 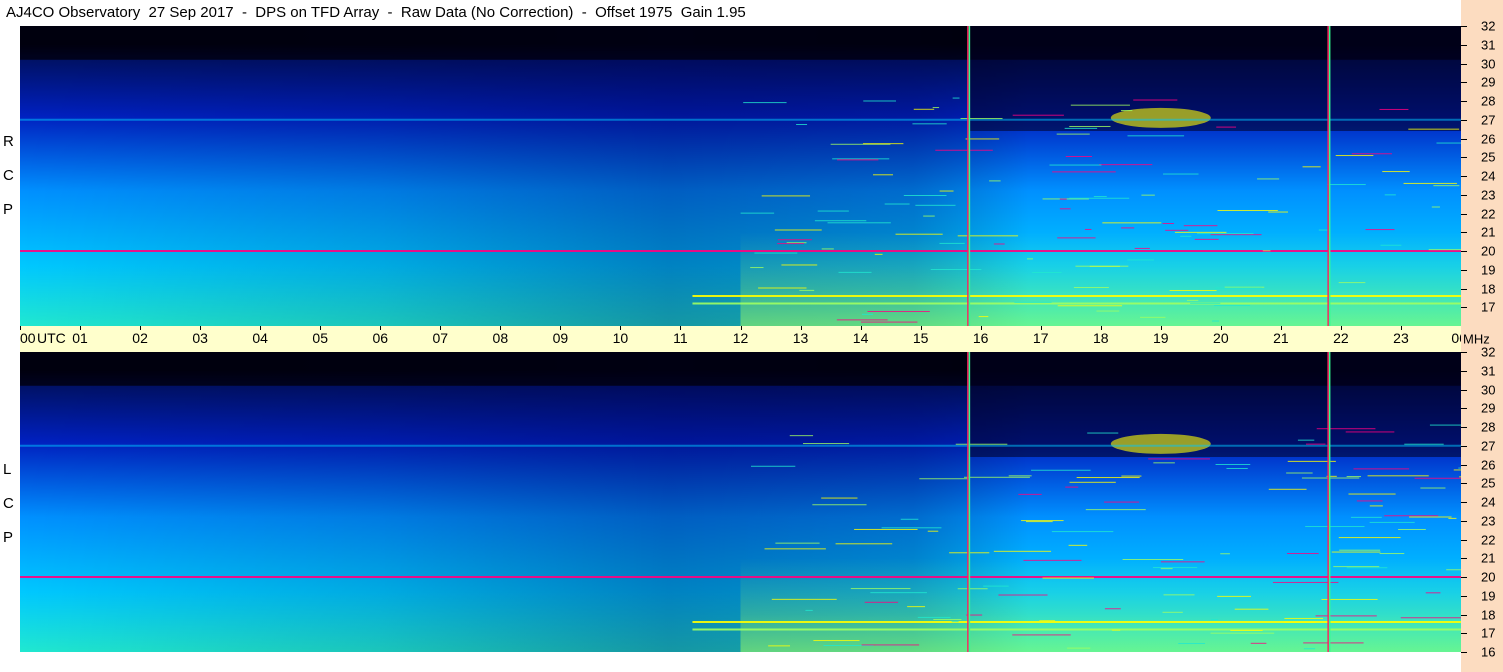 I want to click on hour-label-18: 18, so click(x=1100, y=338).